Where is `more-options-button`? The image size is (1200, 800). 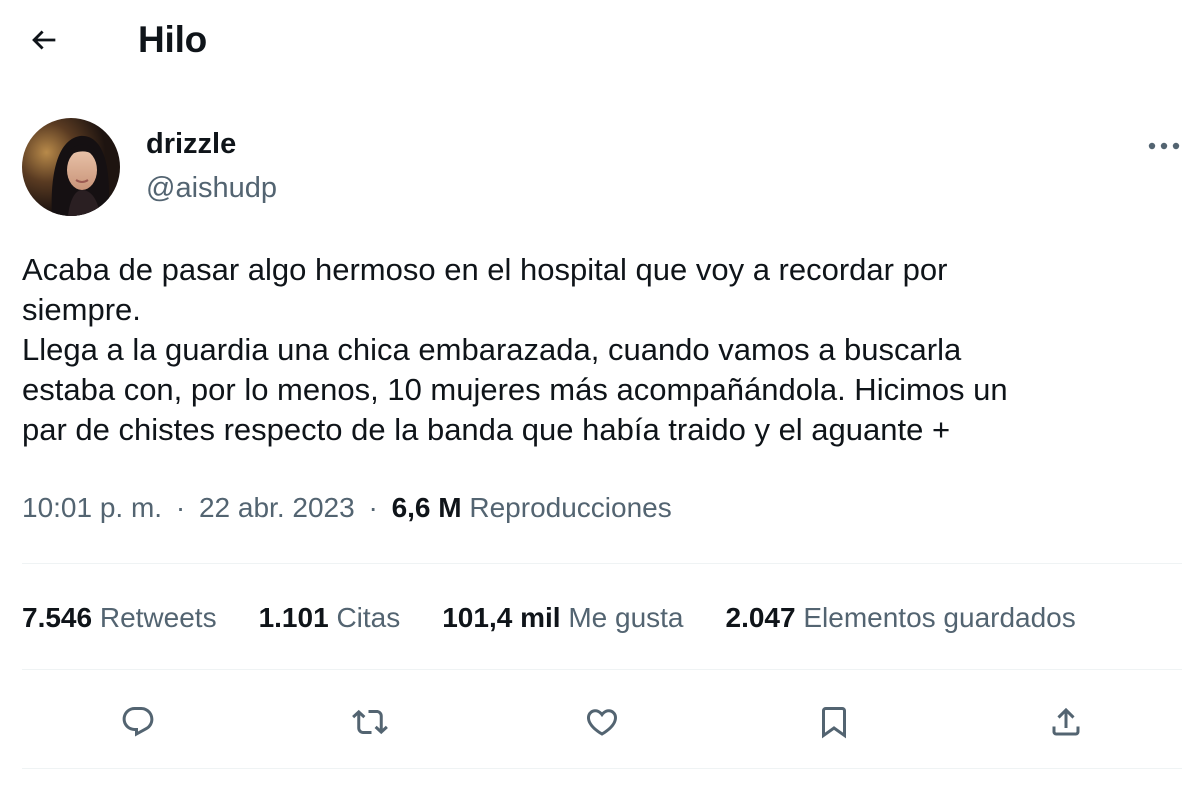
more-options-button is located at coordinates (1164, 146).